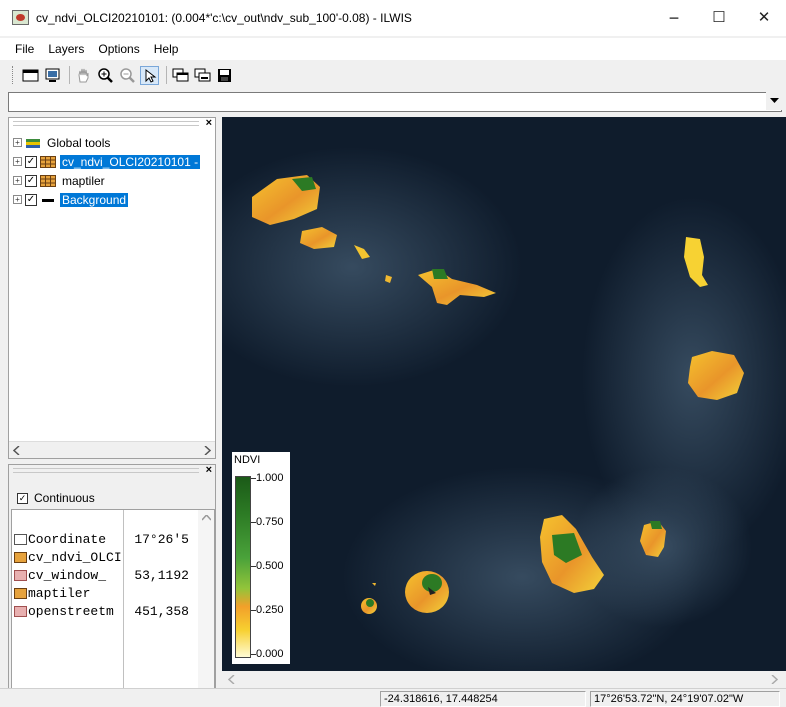 The height and width of the screenshot is (707, 786). What do you see at coordinates (24, 49) in the screenshot?
I see `menu-file: File` at bounding box center [24, 49].